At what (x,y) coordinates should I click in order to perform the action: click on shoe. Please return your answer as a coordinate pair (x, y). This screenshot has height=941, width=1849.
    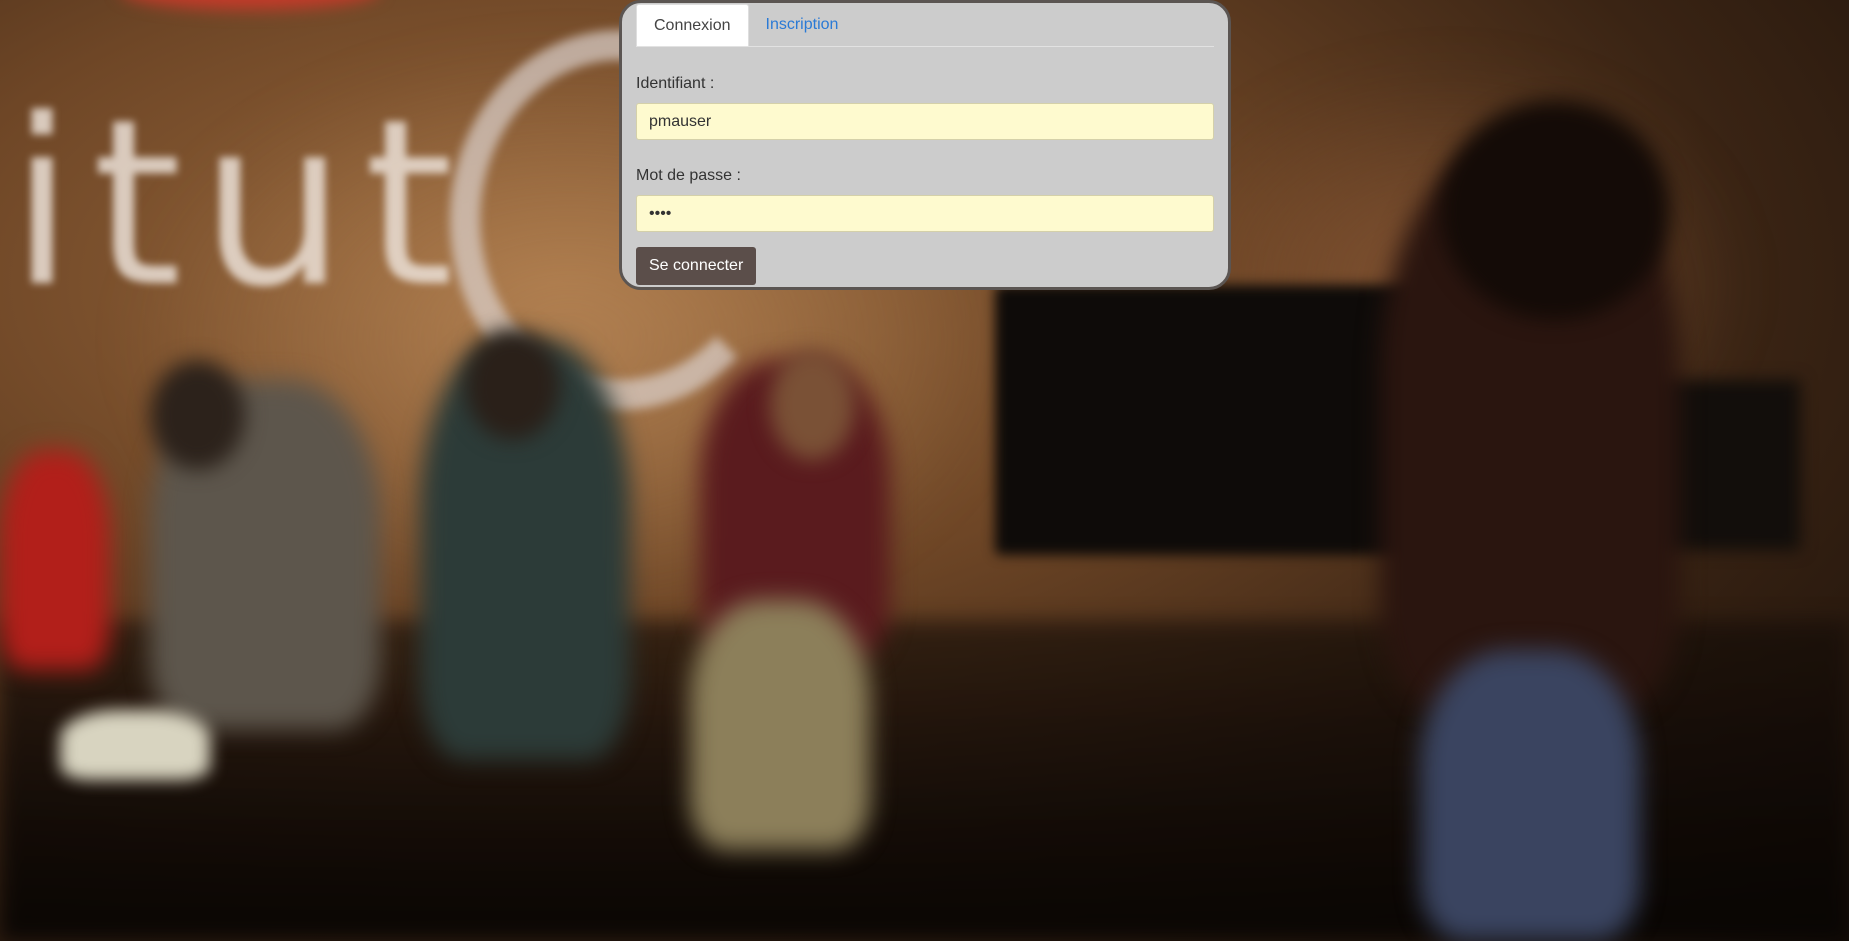
    Looking at the image, I should click on (135, 745).